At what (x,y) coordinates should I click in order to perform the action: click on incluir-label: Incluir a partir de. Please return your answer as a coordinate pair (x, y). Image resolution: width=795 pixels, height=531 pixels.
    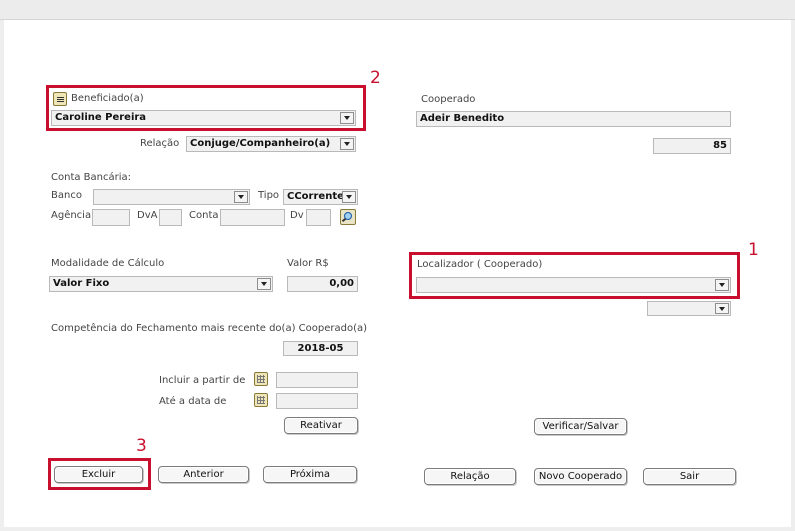
    Looking at the image, I should click on (202, 380).